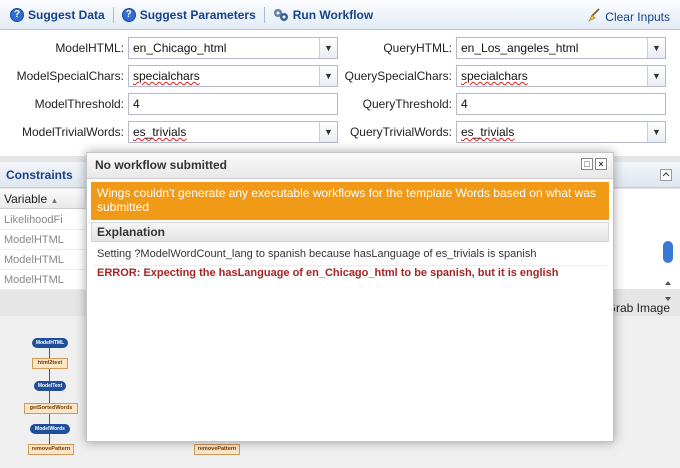  Describe the element at coordinates (136, 104) in the screenshot. I see `model-threshold-value: 4` at that location.